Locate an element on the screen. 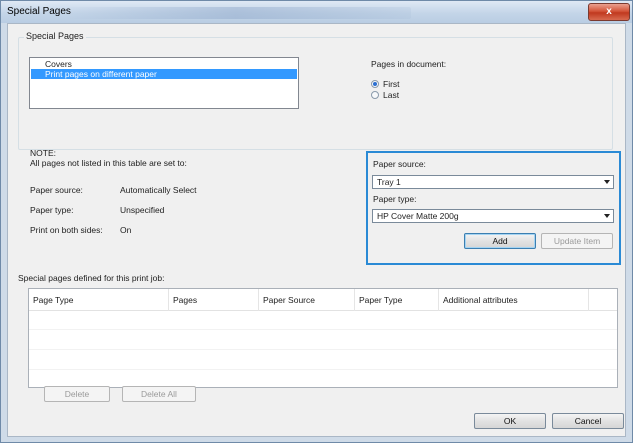  radio-first-label: First is located at coordinates (391, 84).